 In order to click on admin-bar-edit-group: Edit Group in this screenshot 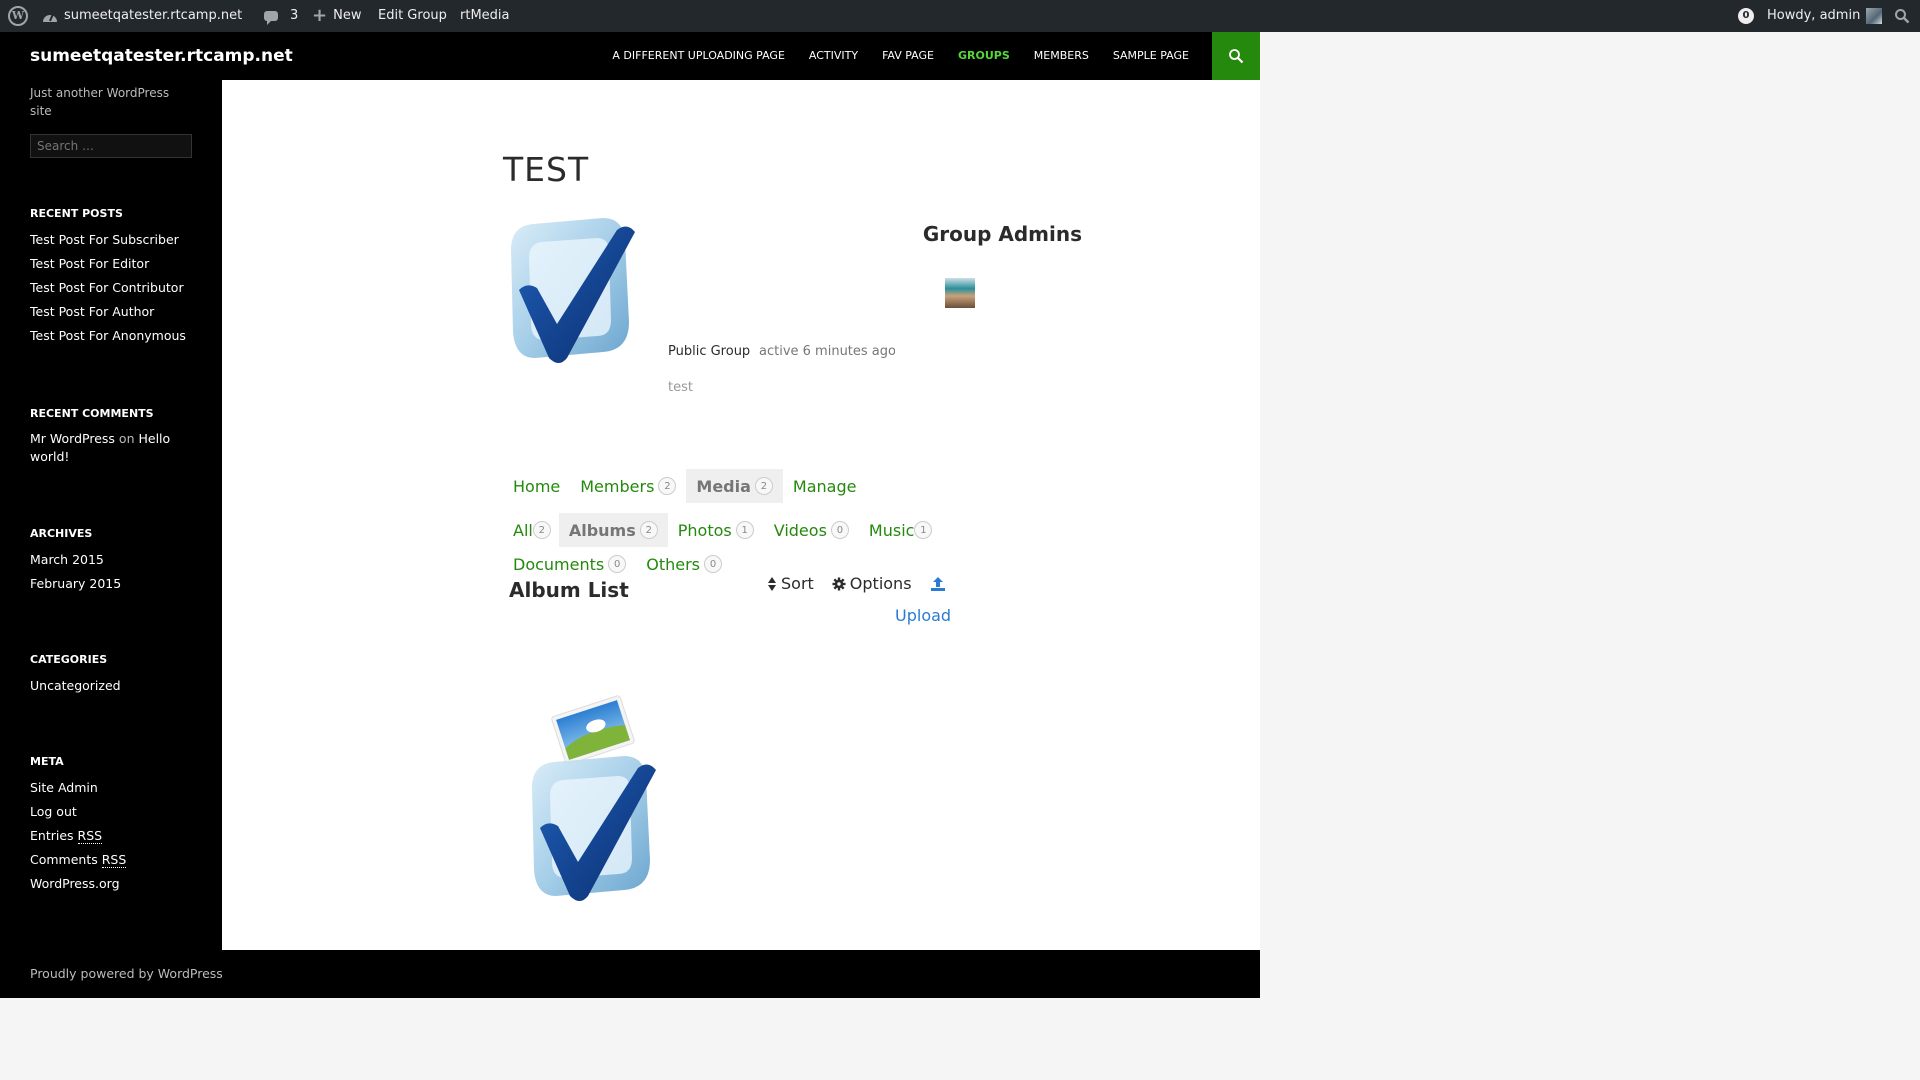, I will do `click(412, 16)`.